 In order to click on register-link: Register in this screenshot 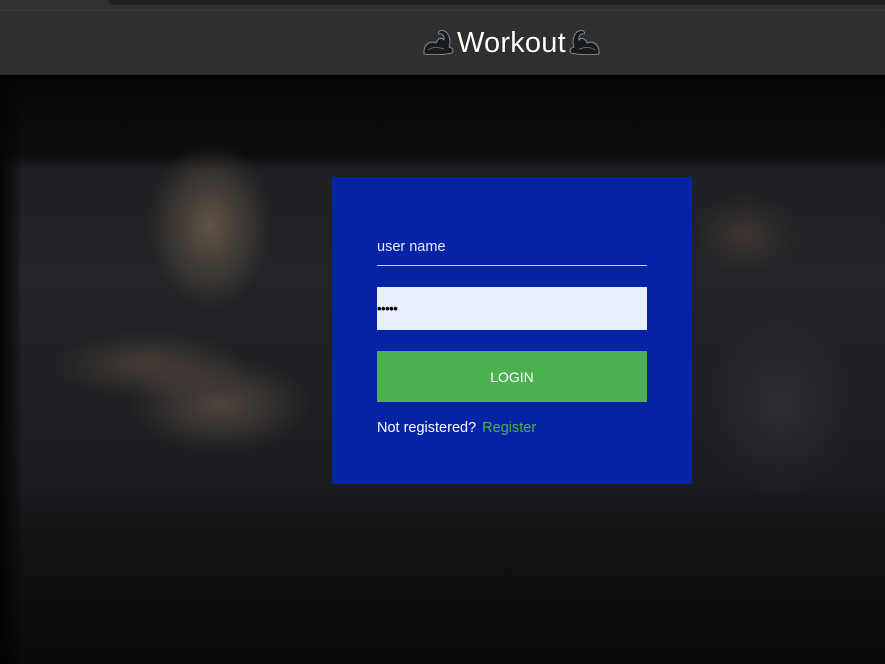, I will do `click(509, 428)`.